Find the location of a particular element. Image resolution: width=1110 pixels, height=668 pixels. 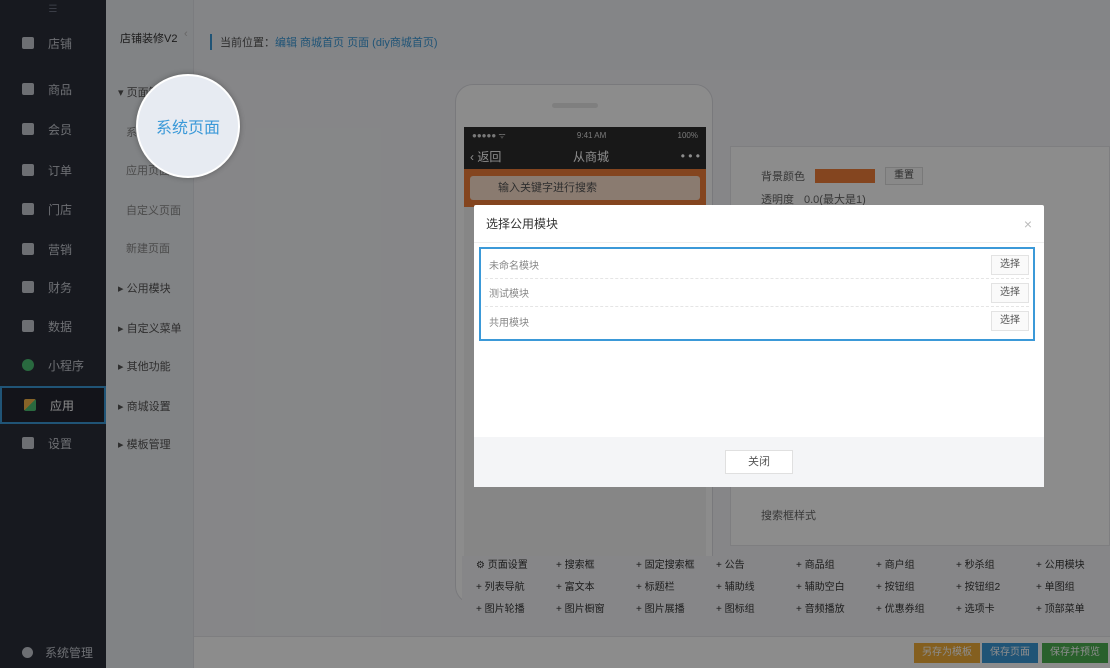

close-icon: × is located at coordinates (1028, 224).